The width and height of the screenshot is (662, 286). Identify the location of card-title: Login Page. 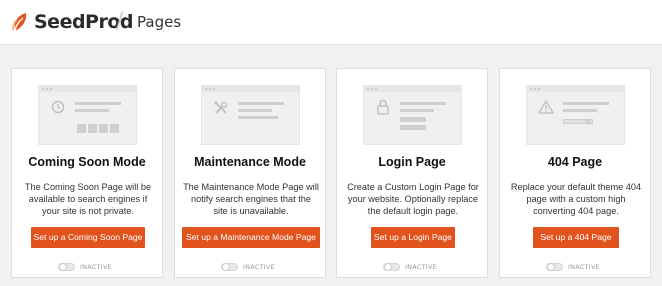
(412, 162).